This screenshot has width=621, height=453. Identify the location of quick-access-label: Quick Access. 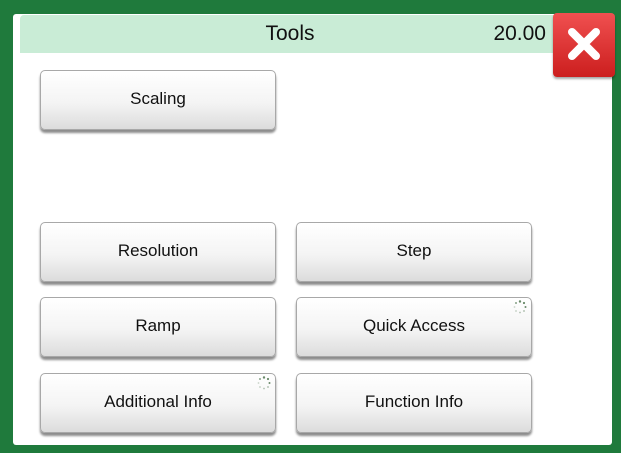
(414, 325).